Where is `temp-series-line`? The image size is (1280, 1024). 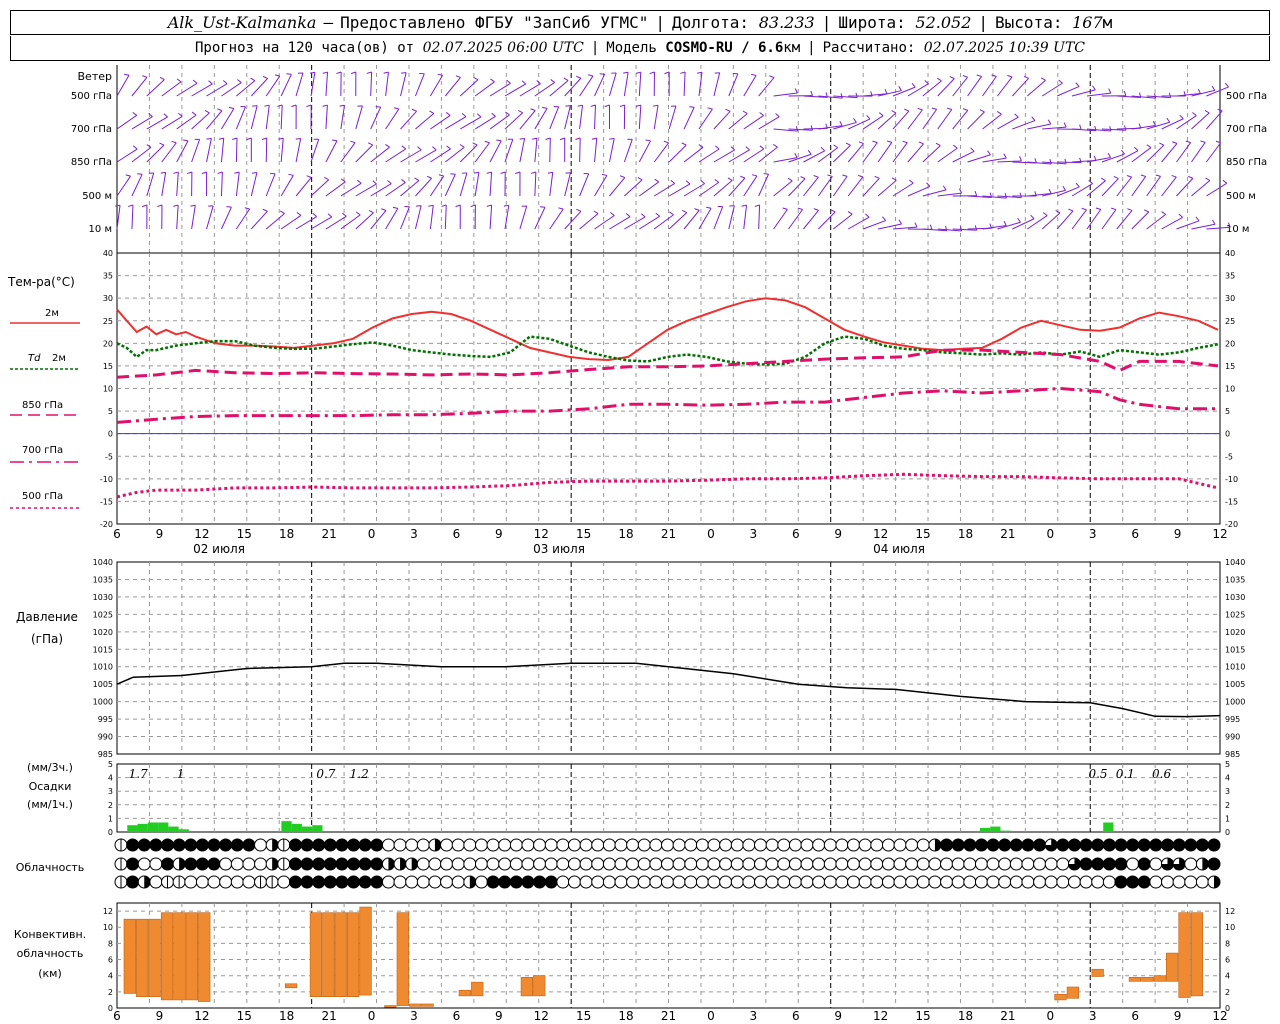 temp-series-line is located at coordinates (667, 329).